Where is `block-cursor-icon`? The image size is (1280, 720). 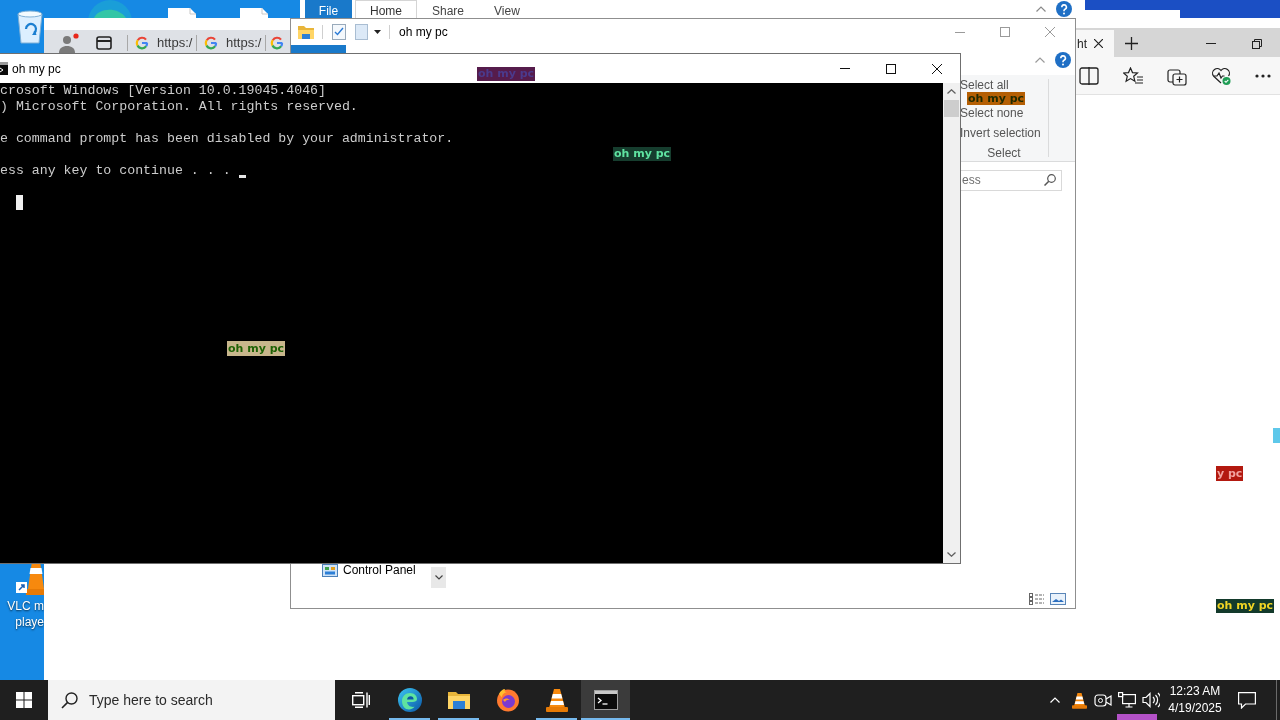 block-cursor-icon is located at coordinates (19, 202).